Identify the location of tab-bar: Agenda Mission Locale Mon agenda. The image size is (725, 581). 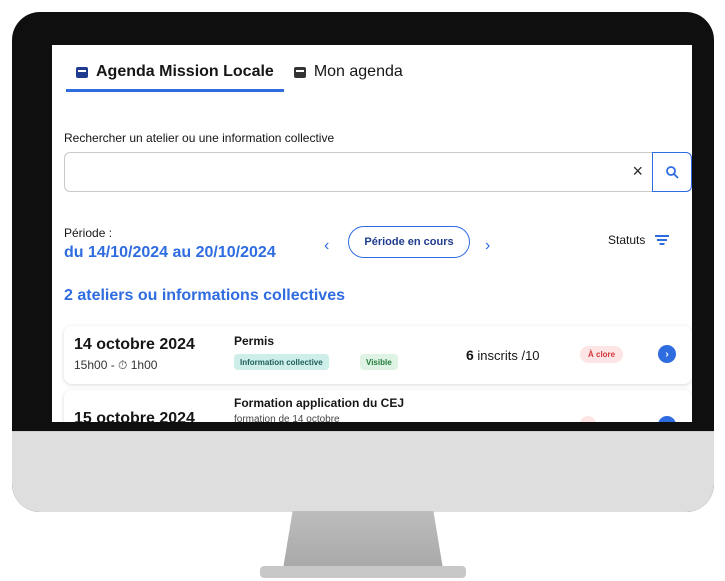
(239, 73).